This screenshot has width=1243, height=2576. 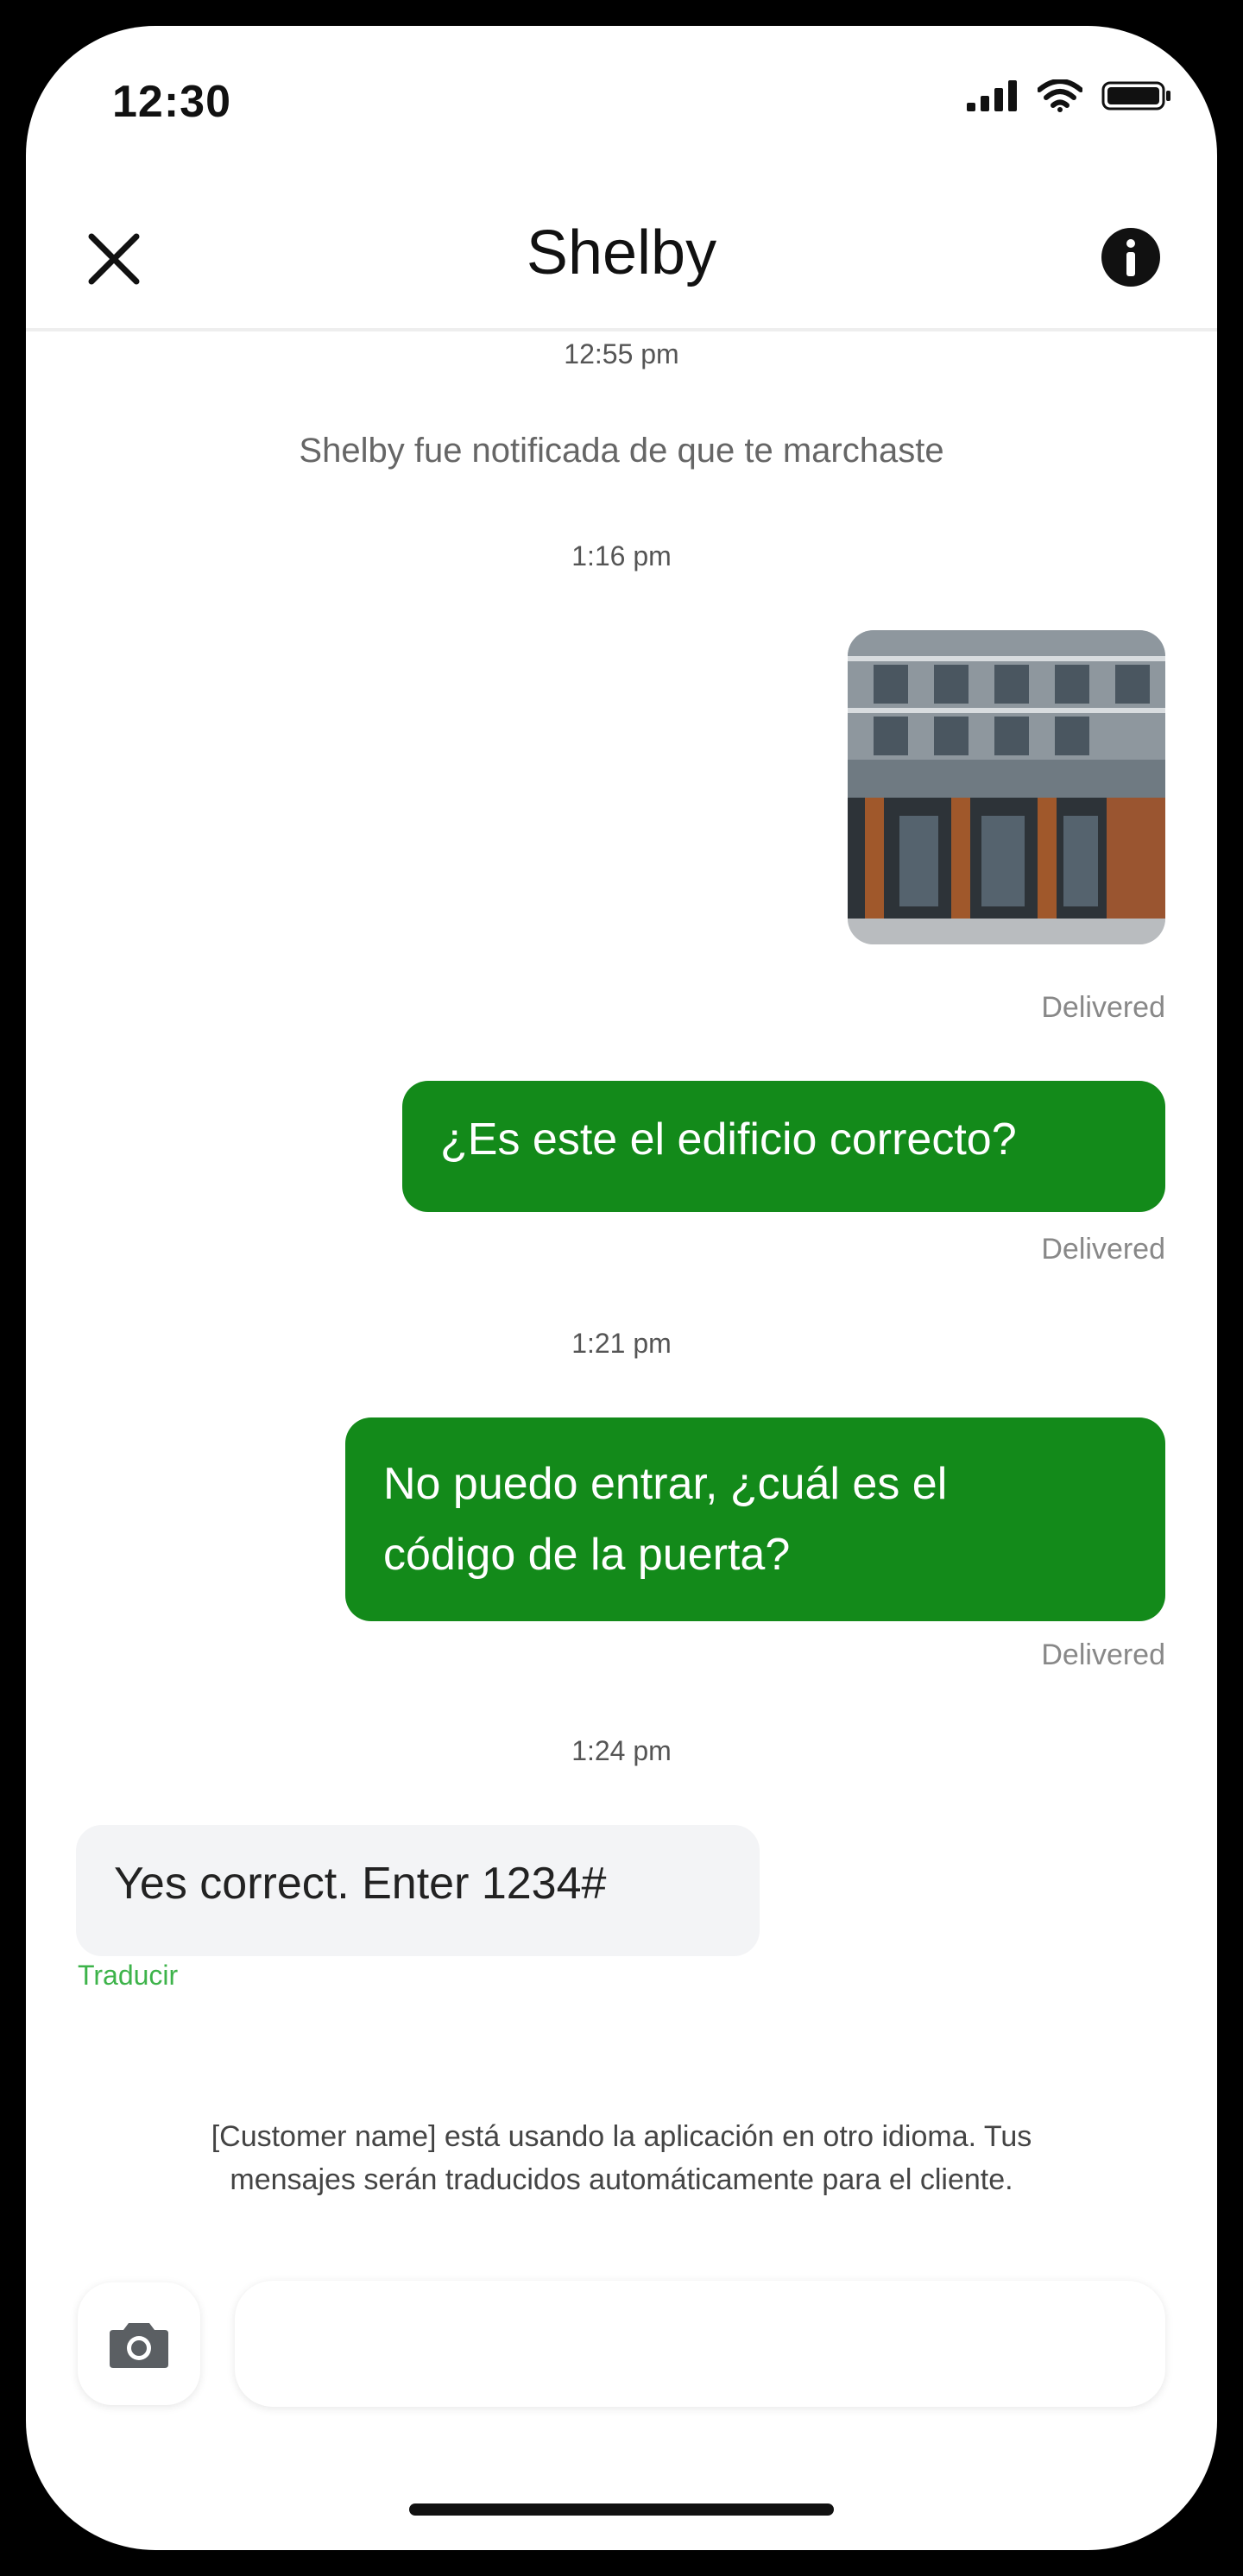 I want to click on battery-icon, so click(x=1135, y=95).